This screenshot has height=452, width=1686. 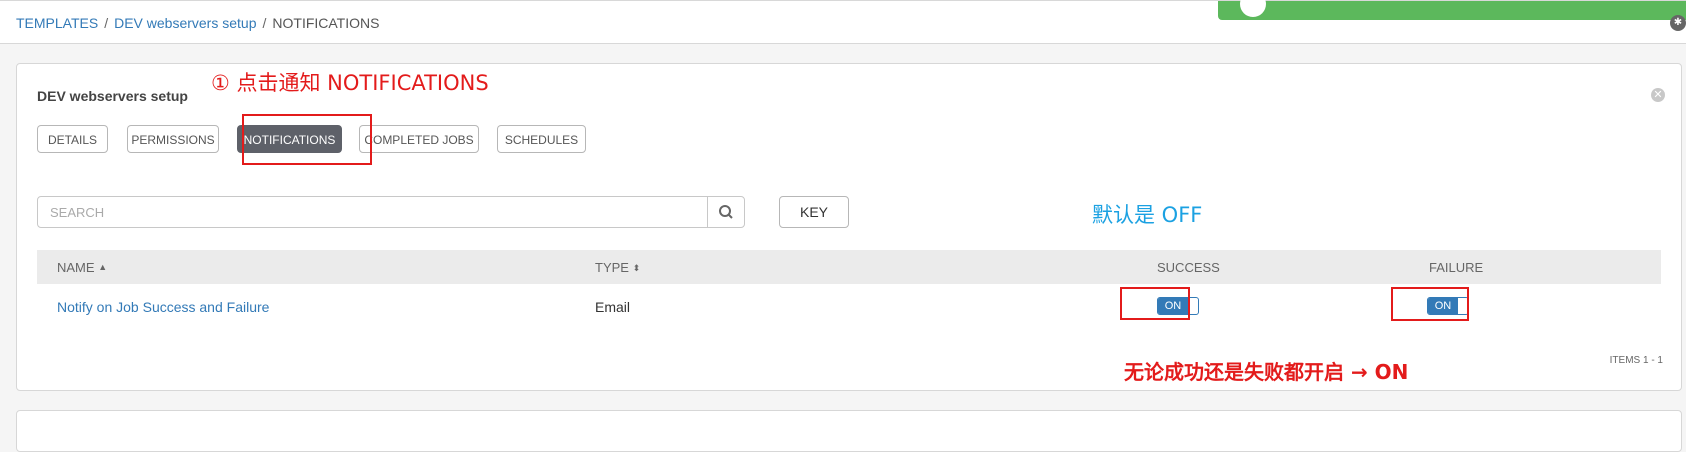 I want to click on annotation-both-on: 无论成功还是失败都开启 → ON, so click(x=1266, y=372).